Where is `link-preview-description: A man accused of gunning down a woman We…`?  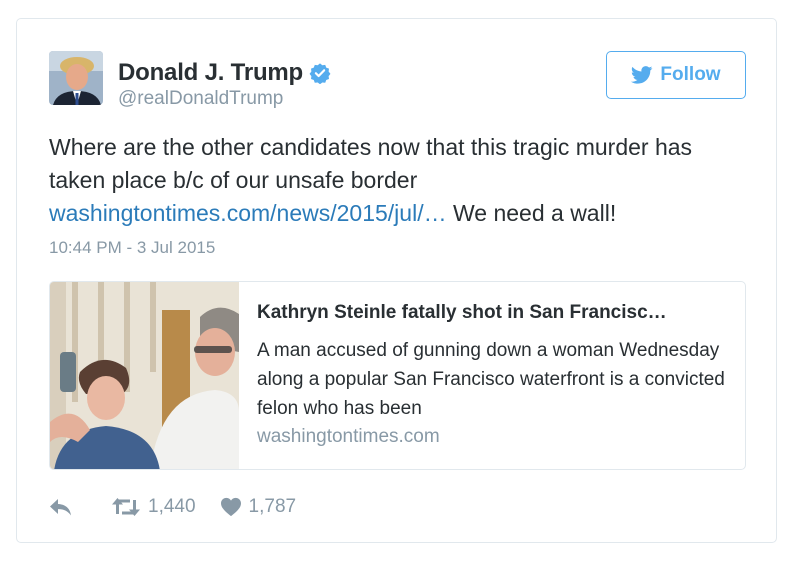
link-preview-description: A man accused of gunning down a woman We… is located at coordinates (491, 379).